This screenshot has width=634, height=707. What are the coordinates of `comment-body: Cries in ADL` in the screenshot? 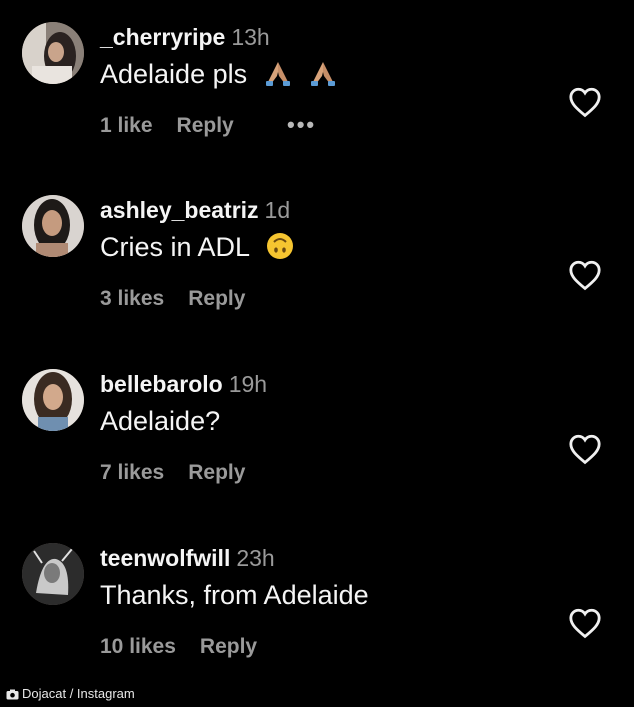 It's located at (175, 247).